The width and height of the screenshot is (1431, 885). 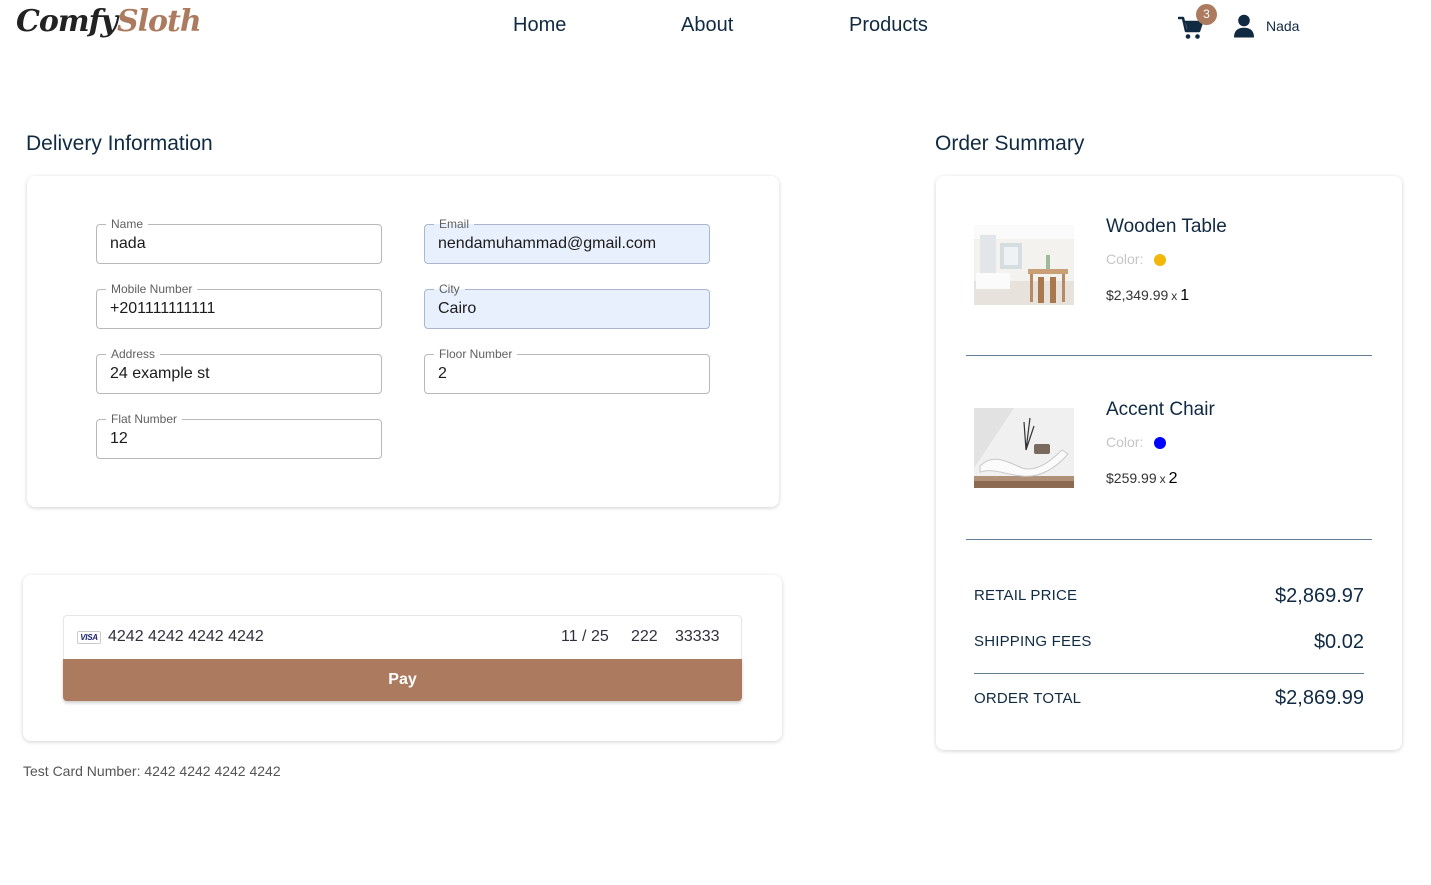 I want to click on wooden-table-image, so click(x=1024, y=265).